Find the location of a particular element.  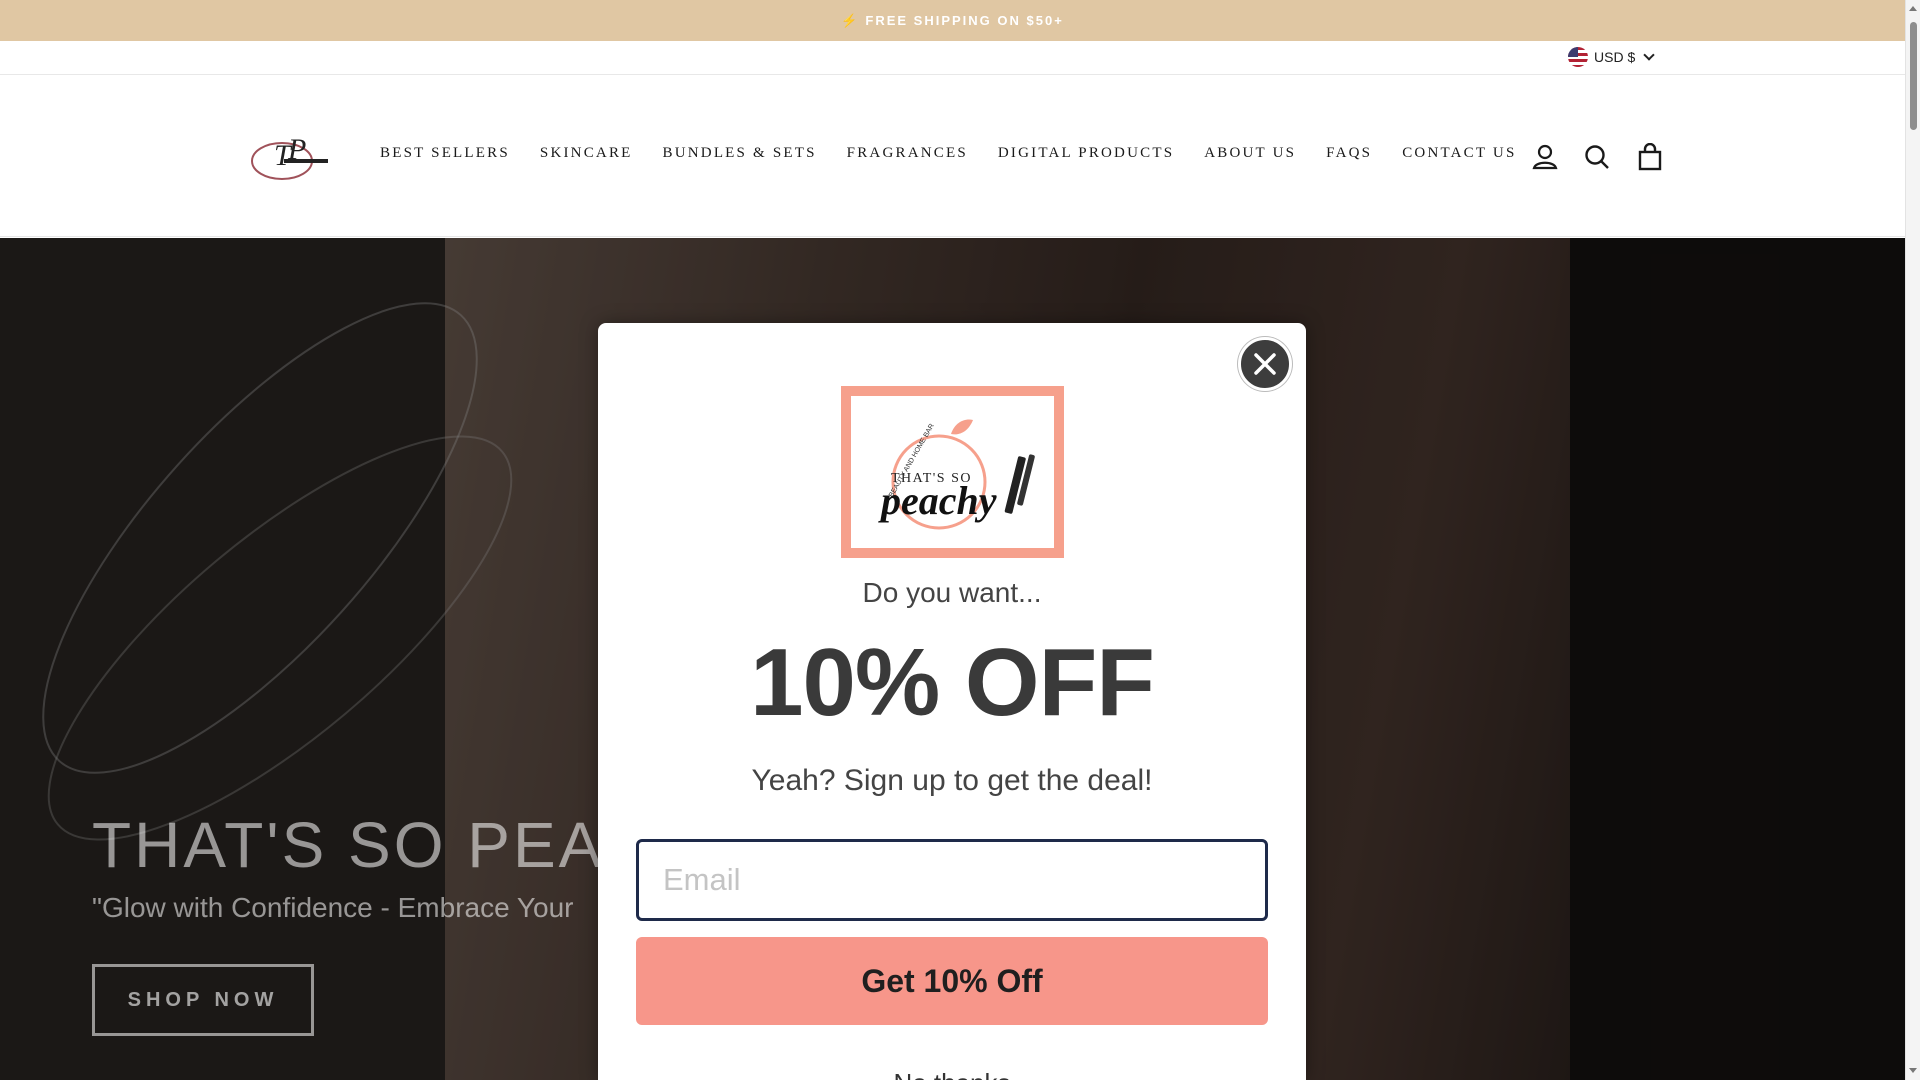

close-popup-button is located at coordinates (1265, 364).